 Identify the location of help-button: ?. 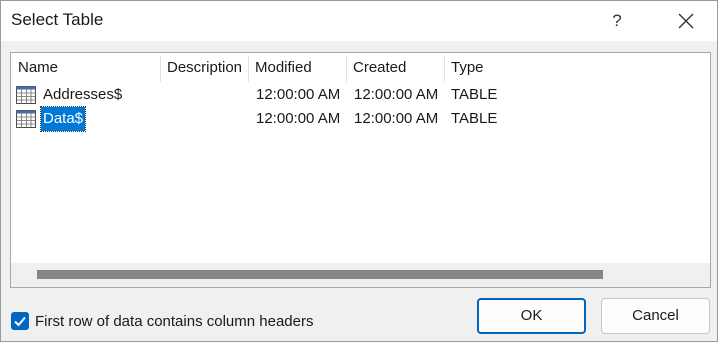
(617, 21).